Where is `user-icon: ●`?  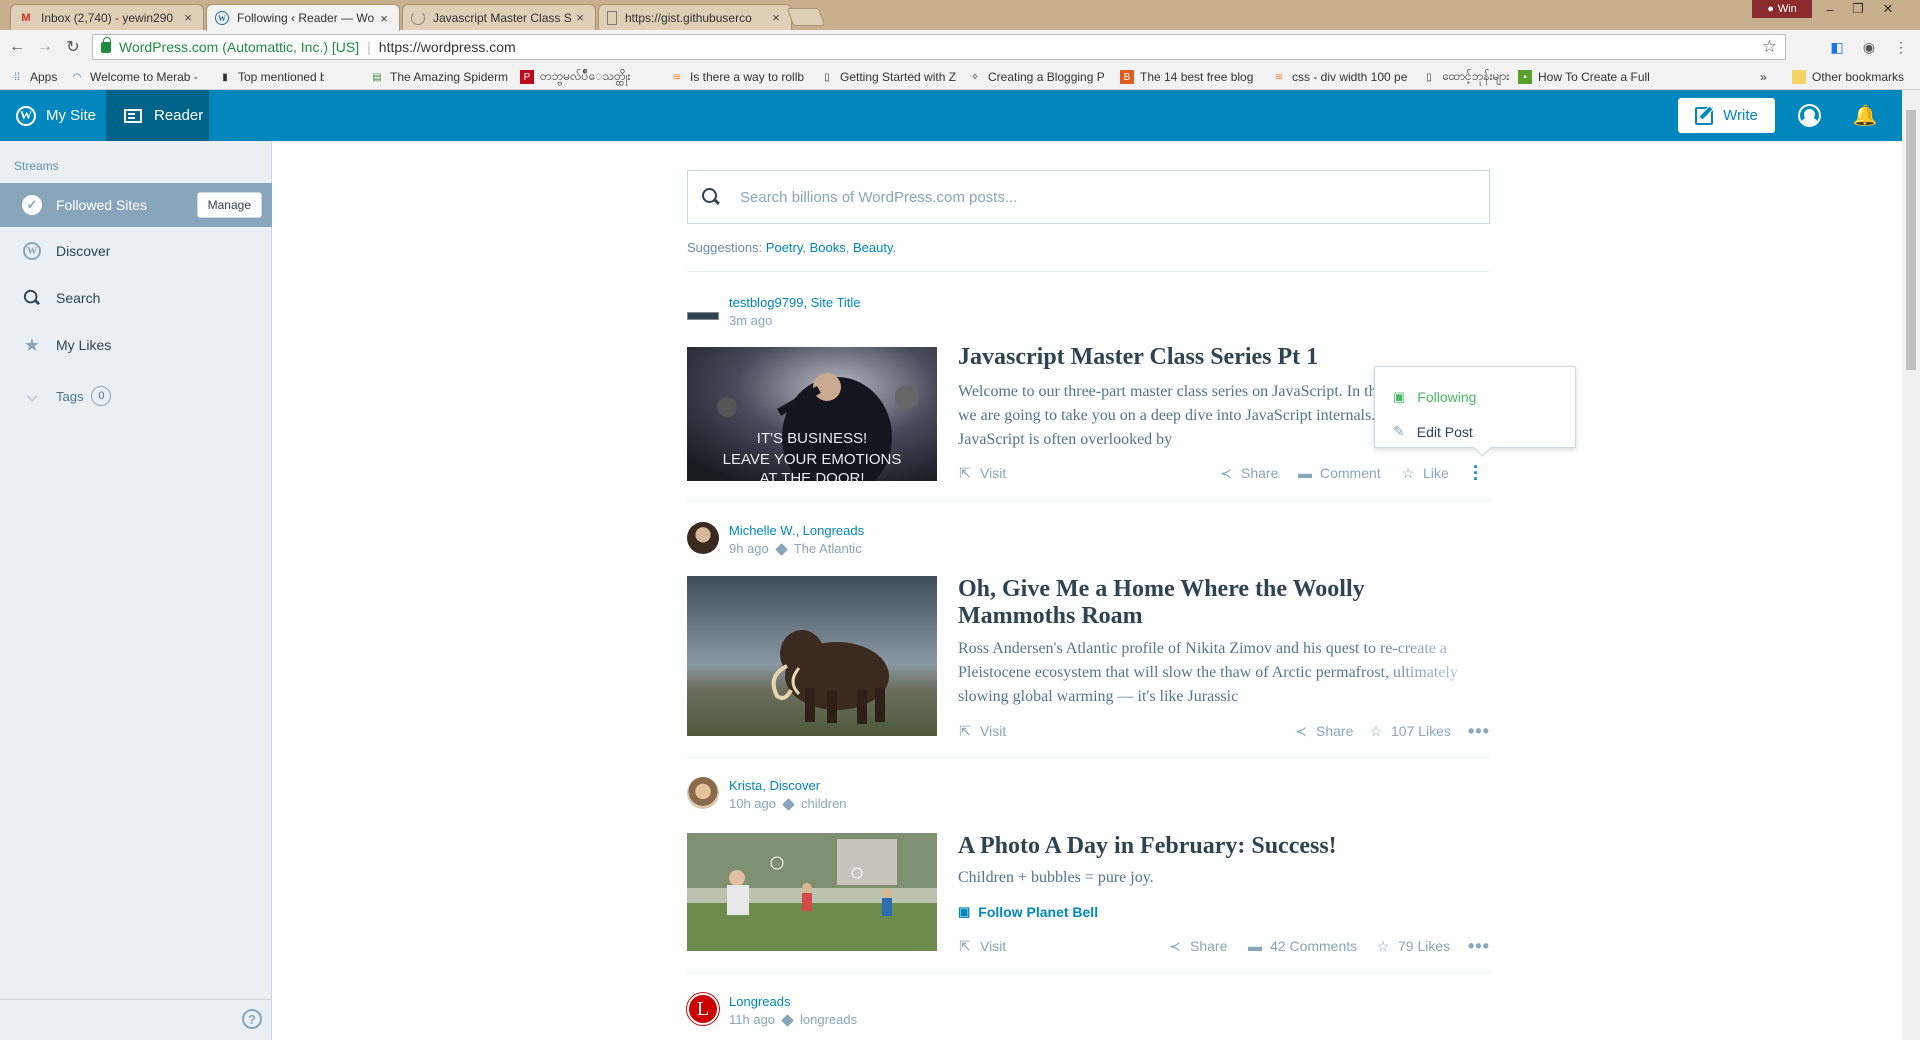
user-icon: ● is located at coordinates (1770, 9).